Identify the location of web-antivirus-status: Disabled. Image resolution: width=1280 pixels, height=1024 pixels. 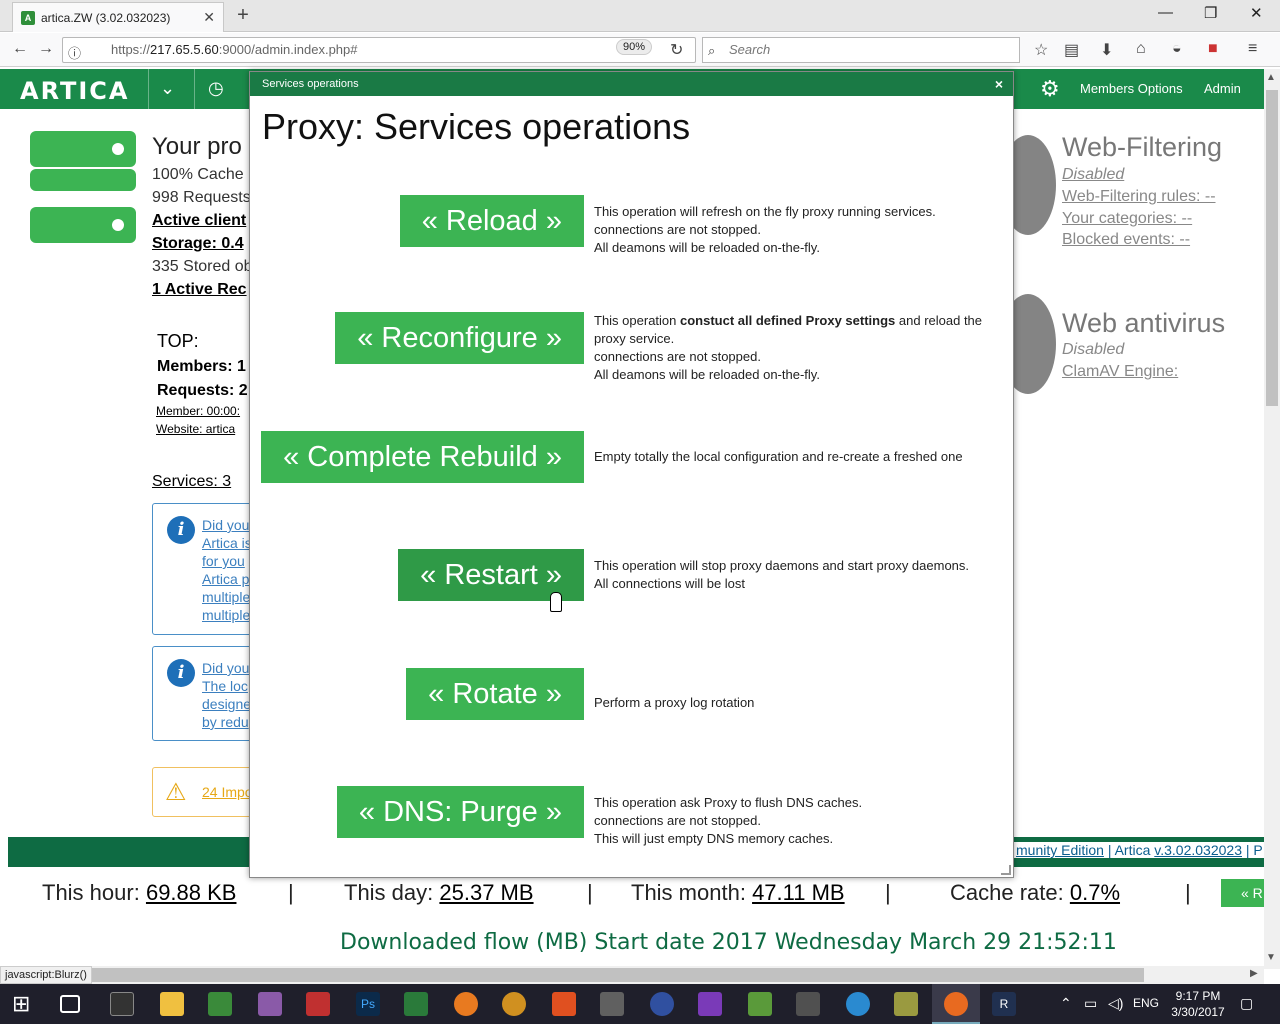
(1093, 349).